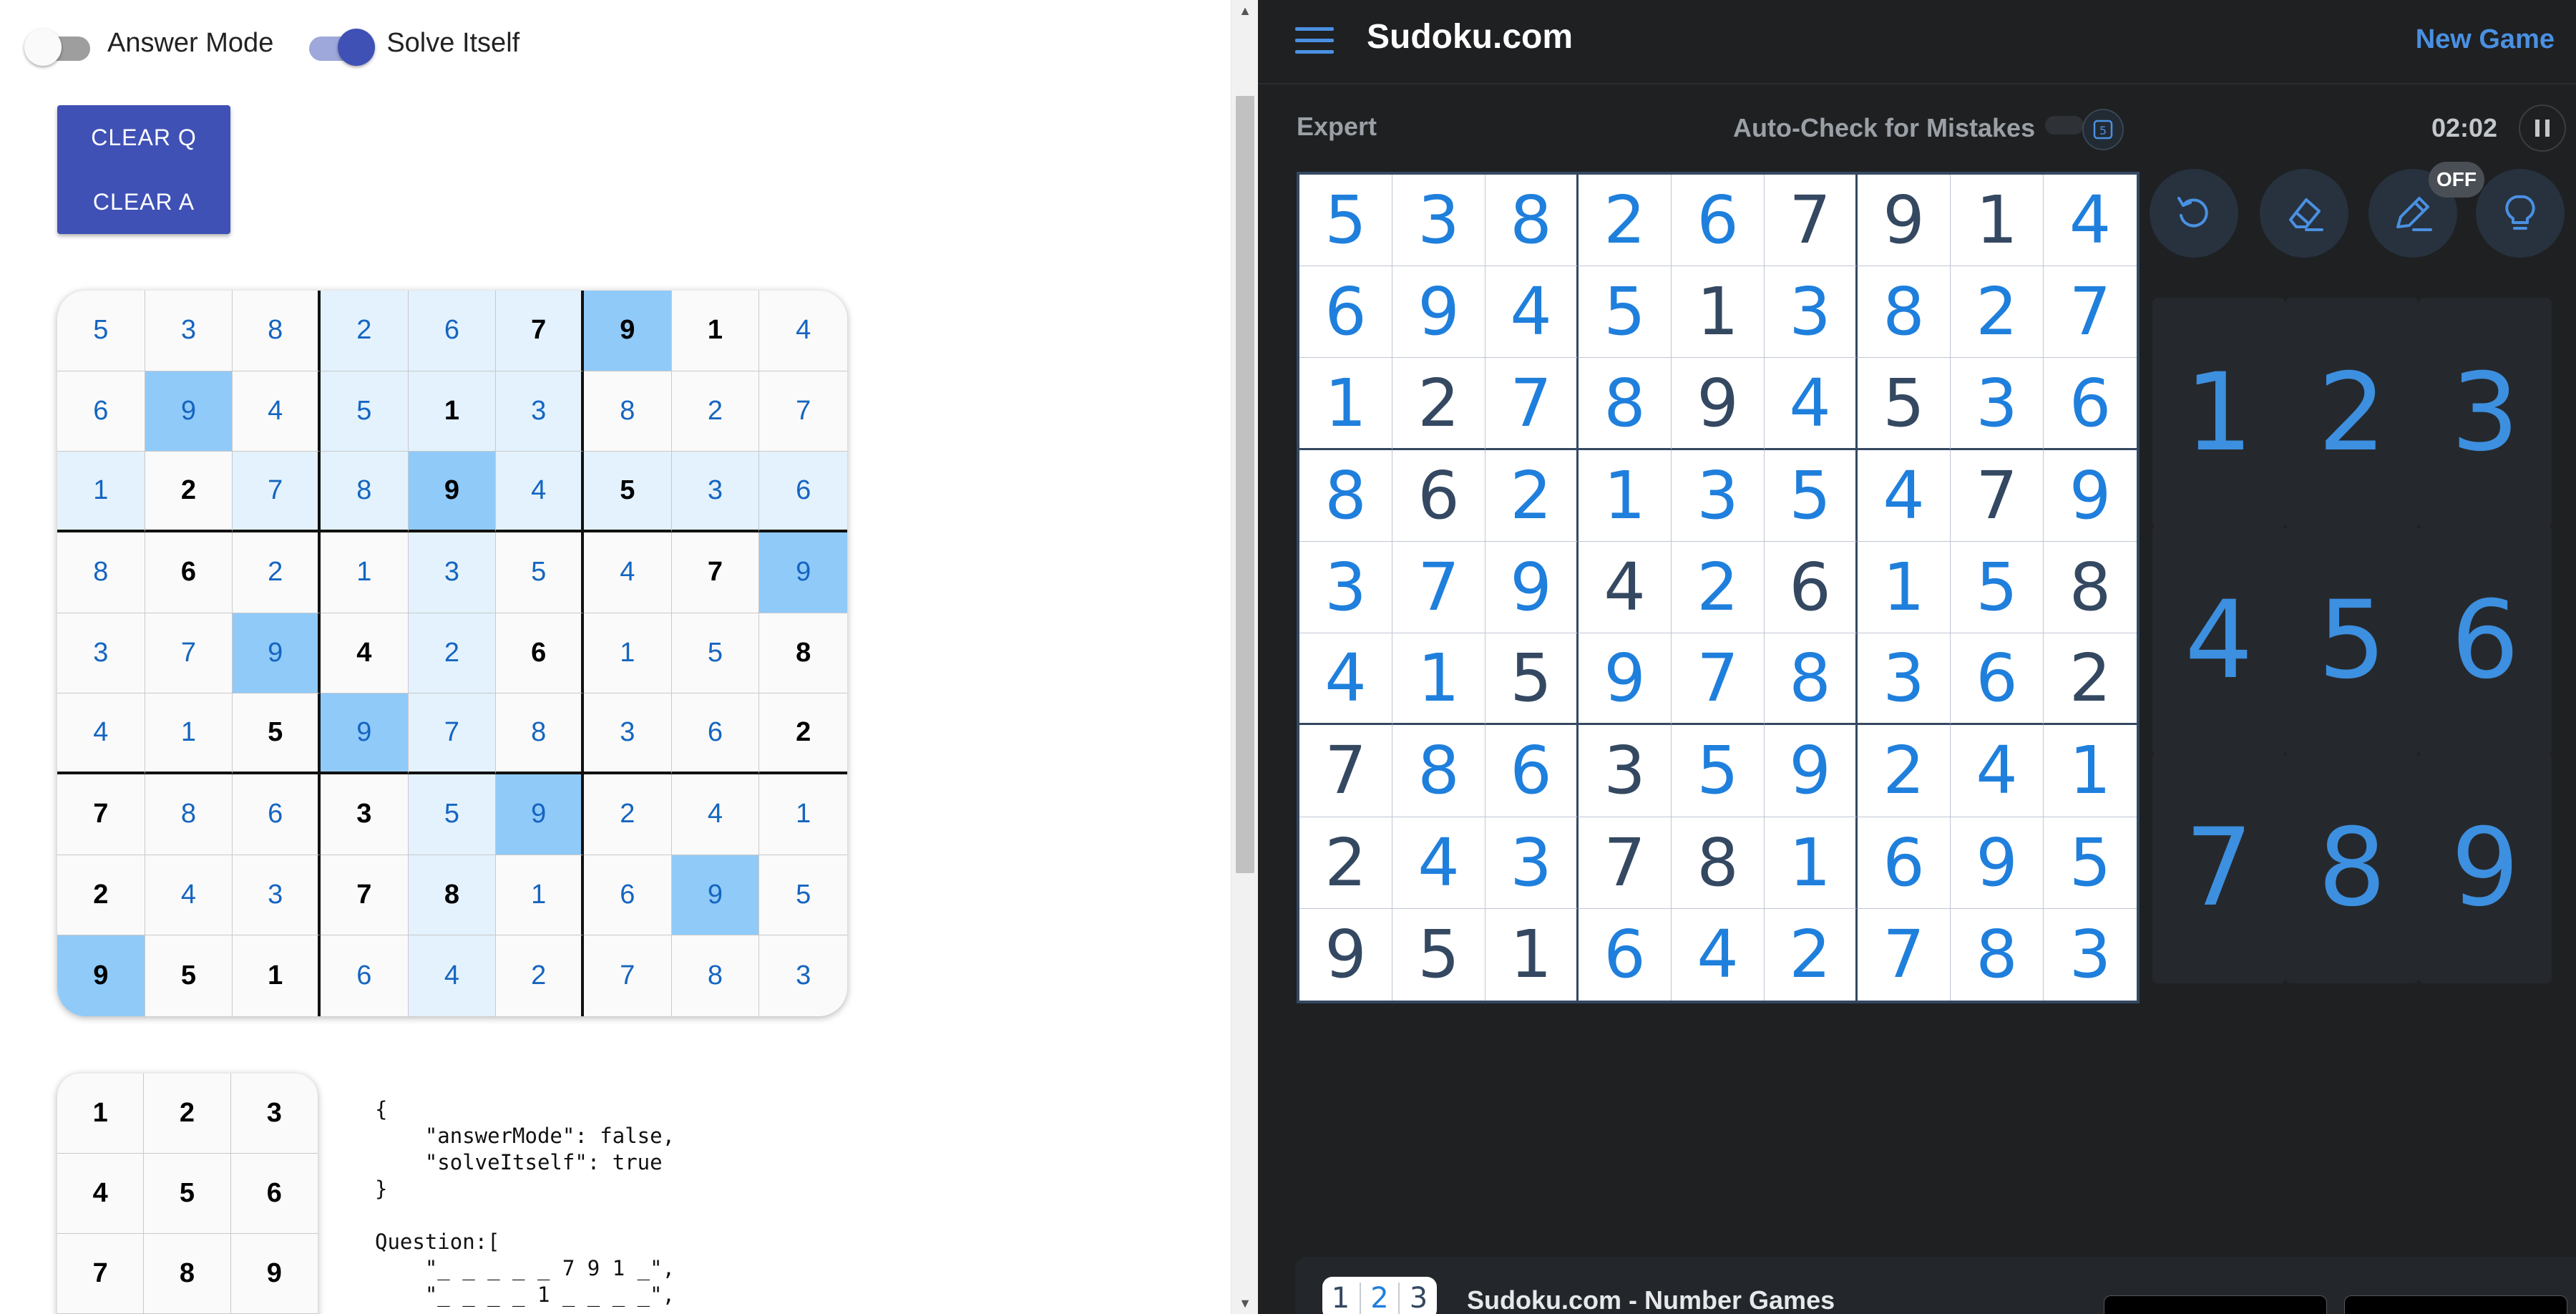  I want to click on new-game-button: New Game, so click(2485, 39).